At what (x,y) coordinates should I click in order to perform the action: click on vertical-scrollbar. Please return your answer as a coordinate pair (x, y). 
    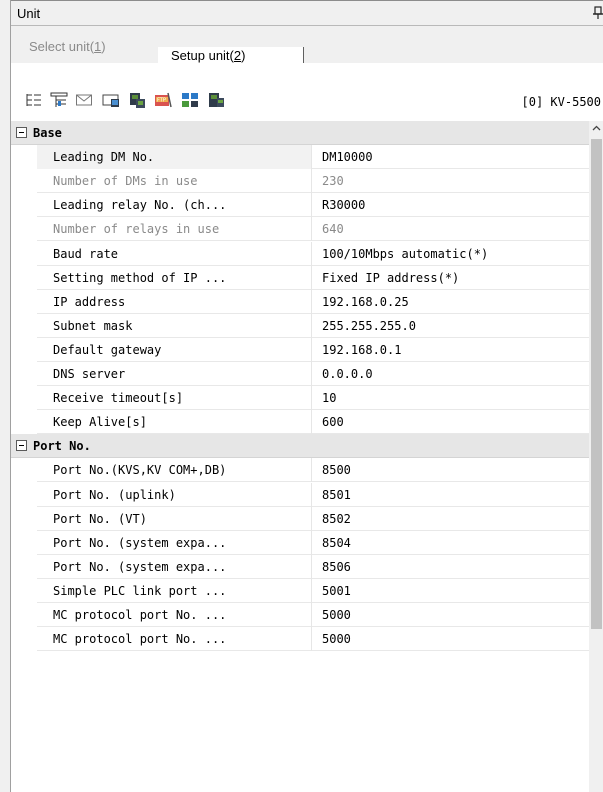
    Looking at the image, I should click on (596, 456).